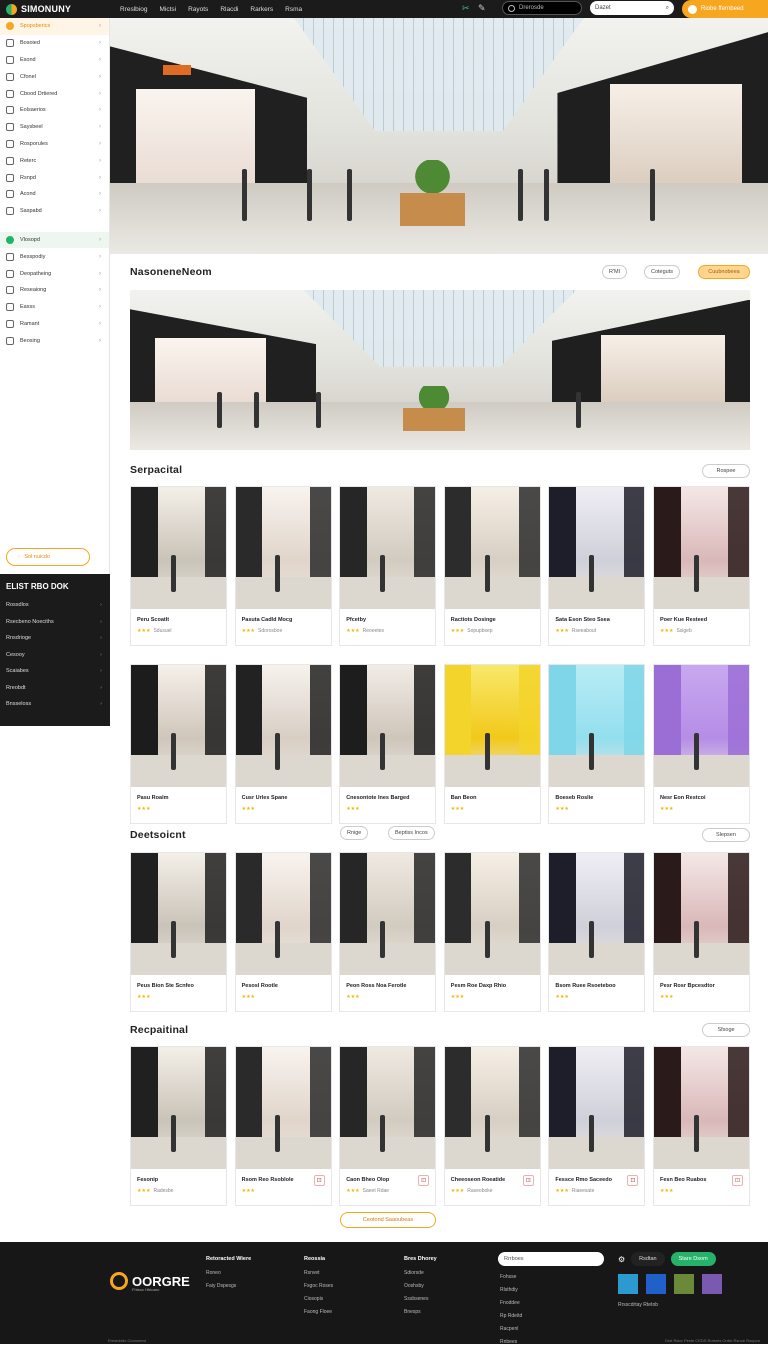 Image resolution: width=768 pixels, height=1352 pixels. I want to click on store-card: Cnesontote Ines Barged ★★★, so click(388, 744).